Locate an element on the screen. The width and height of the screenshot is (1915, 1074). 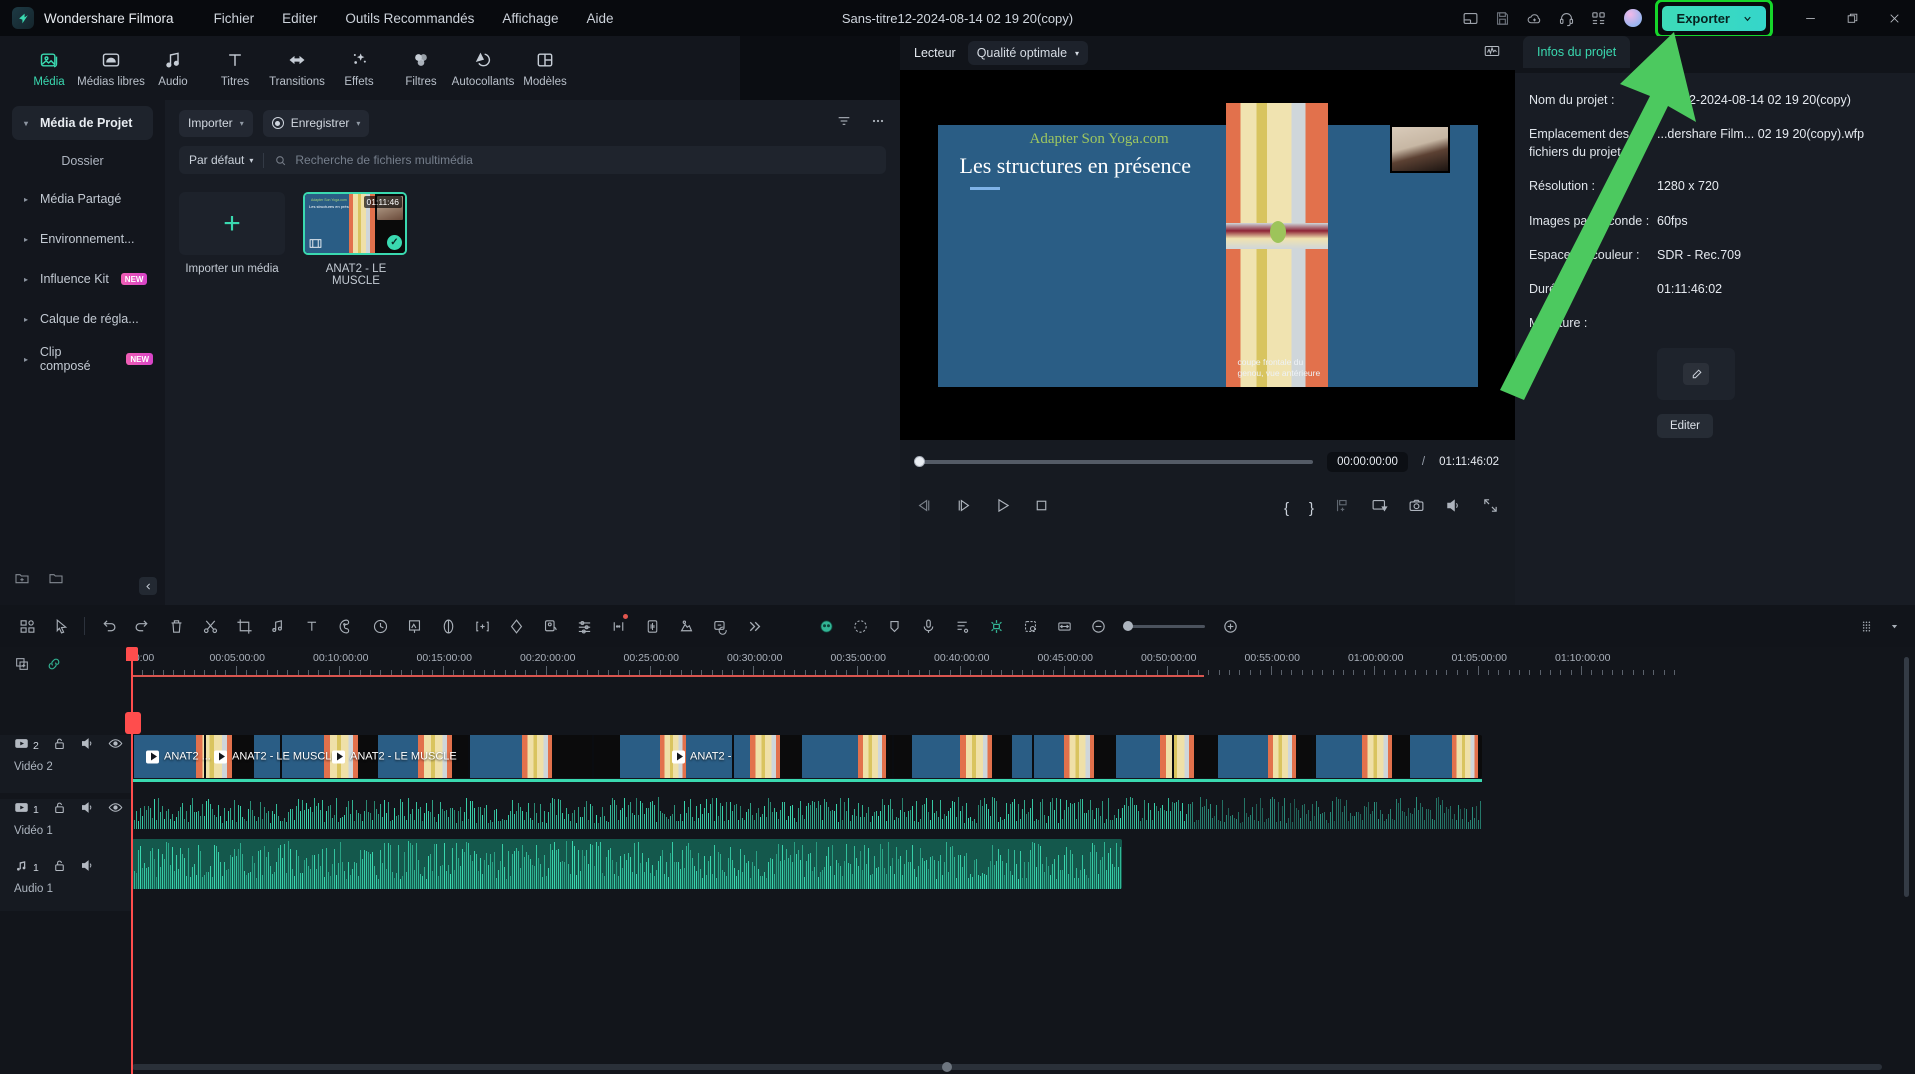
zoom-in-icon is located at coordinates (1230, 626).